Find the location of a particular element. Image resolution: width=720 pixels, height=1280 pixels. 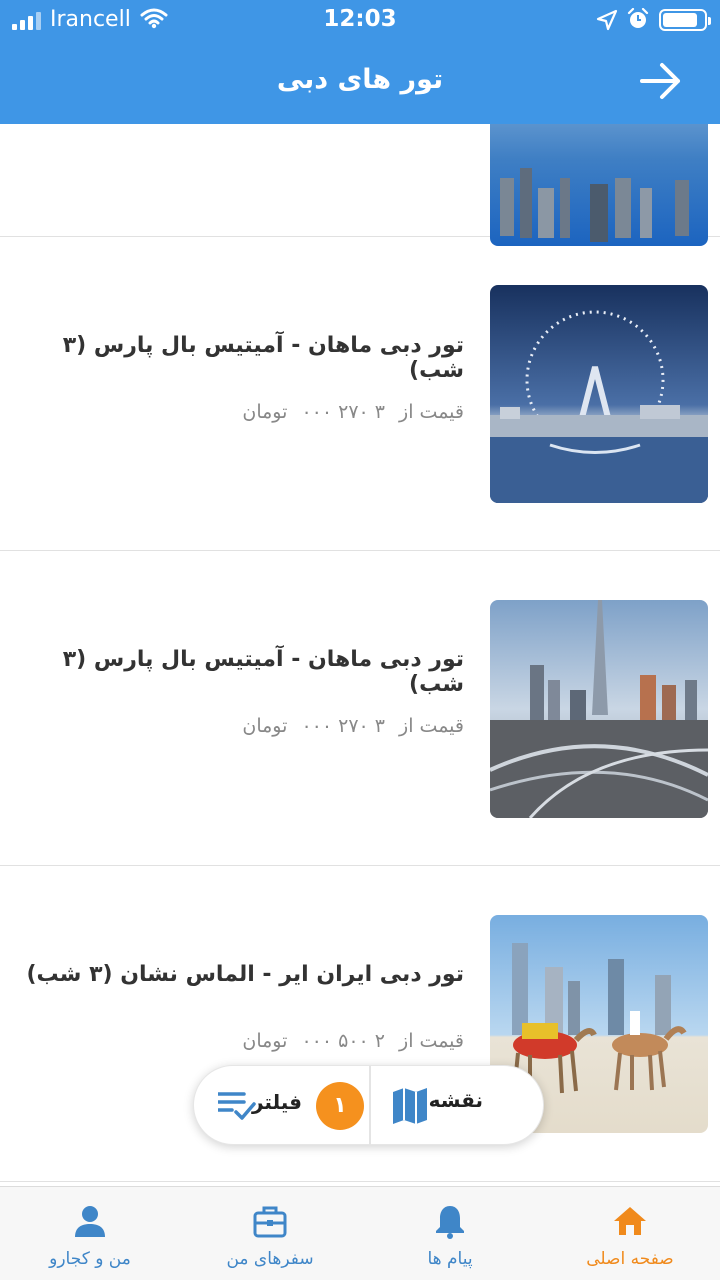

tour-title: تور دبی ایران ایر - الماس نشان (۳ شب) is located at coordinates (245, 974).